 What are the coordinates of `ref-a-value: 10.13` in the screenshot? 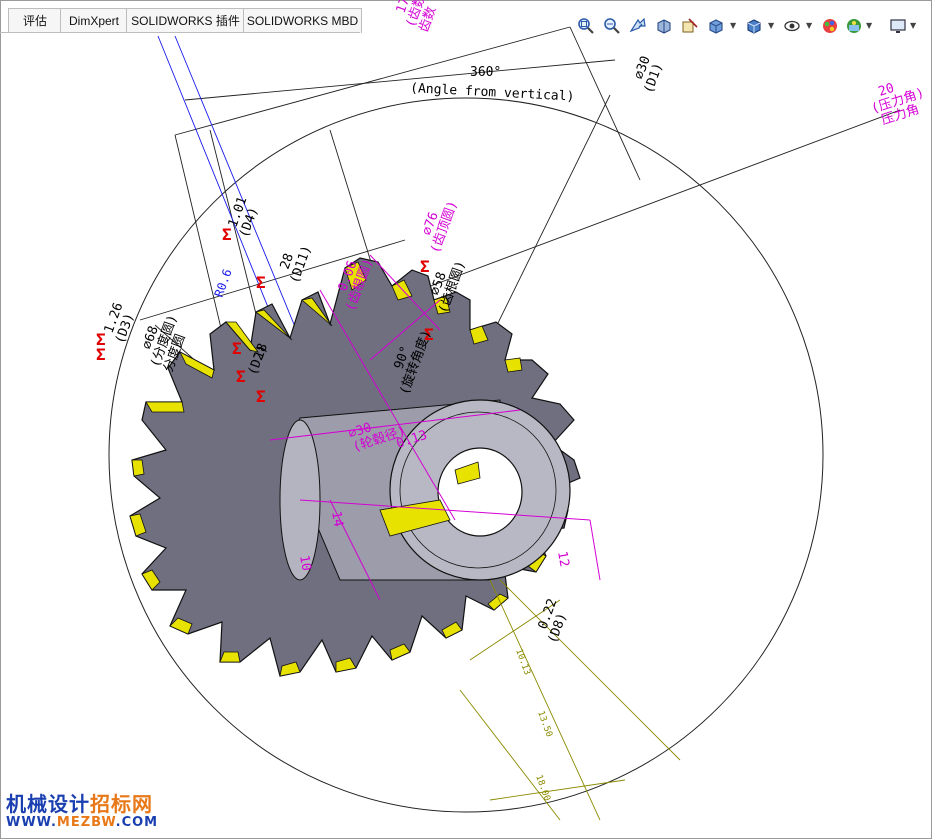 It's located at (522, 662).